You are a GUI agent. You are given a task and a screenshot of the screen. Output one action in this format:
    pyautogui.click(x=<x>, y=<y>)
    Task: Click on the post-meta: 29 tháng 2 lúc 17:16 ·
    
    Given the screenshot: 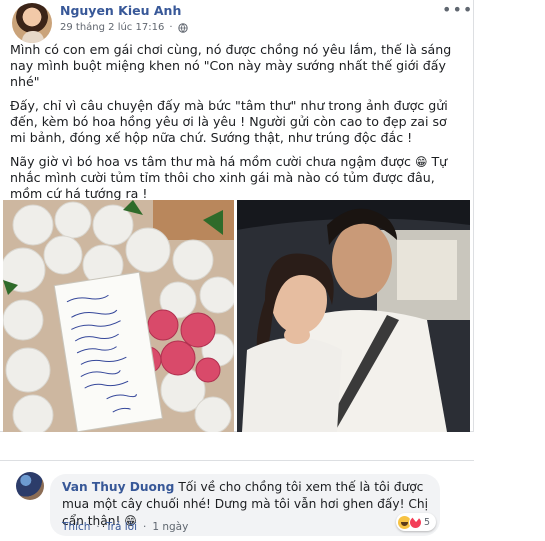 What is the action you would take?
    pyautogui.click(x=124, y=27)
    